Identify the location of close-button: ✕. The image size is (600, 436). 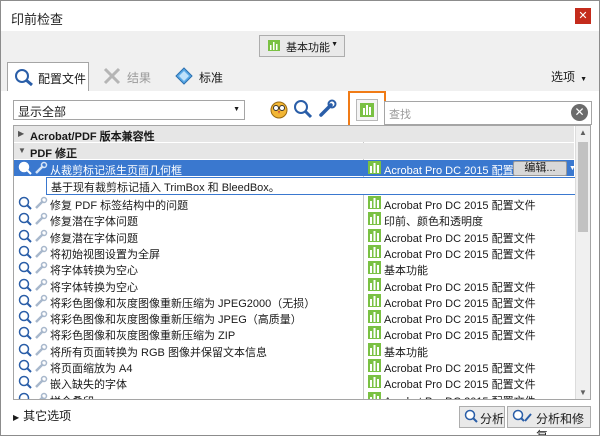
(583, 16).